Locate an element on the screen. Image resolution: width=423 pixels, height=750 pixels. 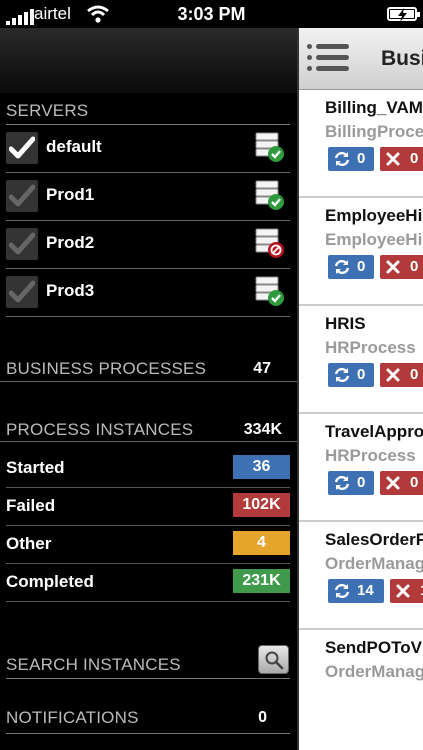
business-processes-link: BUSINESS PROCESSES is located at coordinates (148, 369).